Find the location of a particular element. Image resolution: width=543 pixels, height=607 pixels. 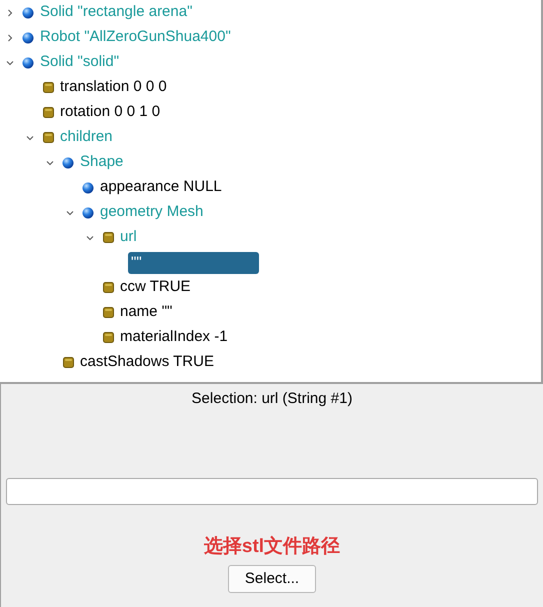

tree-item: appearance NULL is located at coordinates (161, 187).